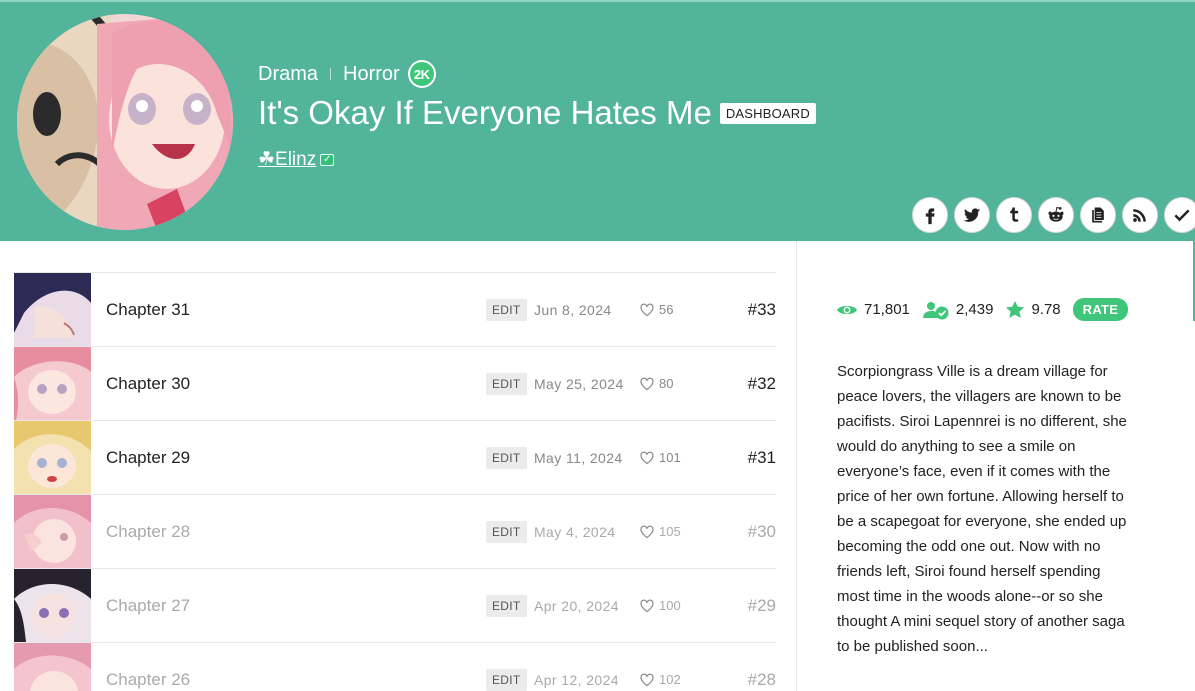 The width and height of the screenshot is (1195, 691). What do you see at coordinates (796, 466) in the screenshot?
I see `column-divider` at bounding box center [796, 466].